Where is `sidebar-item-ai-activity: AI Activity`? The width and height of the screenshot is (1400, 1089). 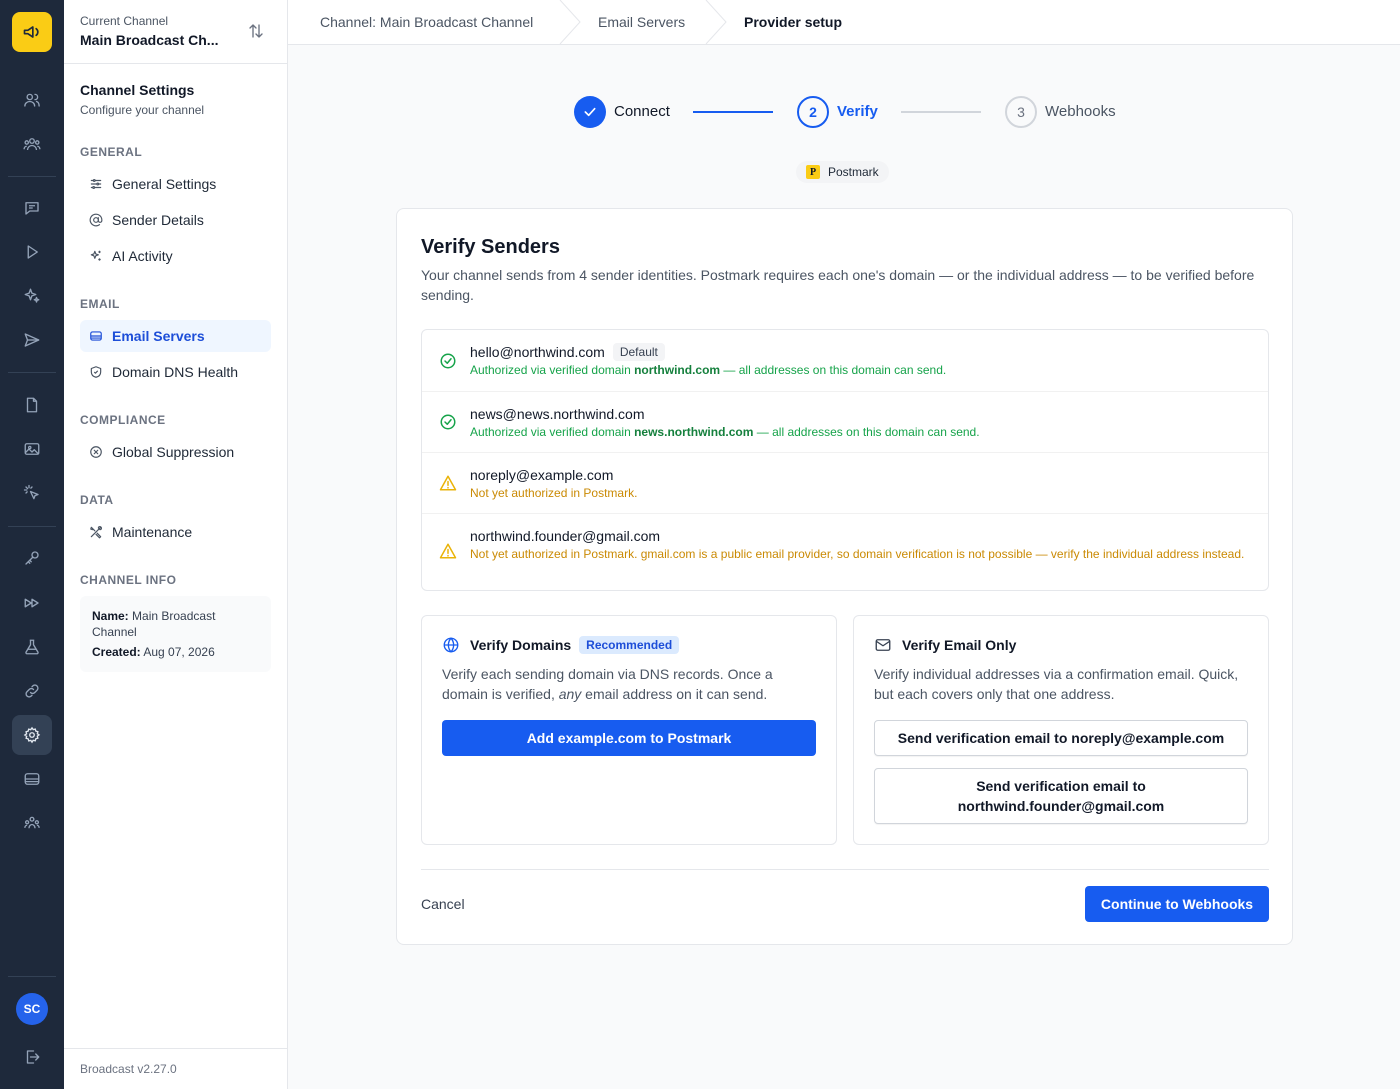 sidebar-item-ai-activity: AI Activity is located at coordinates (175, 256).